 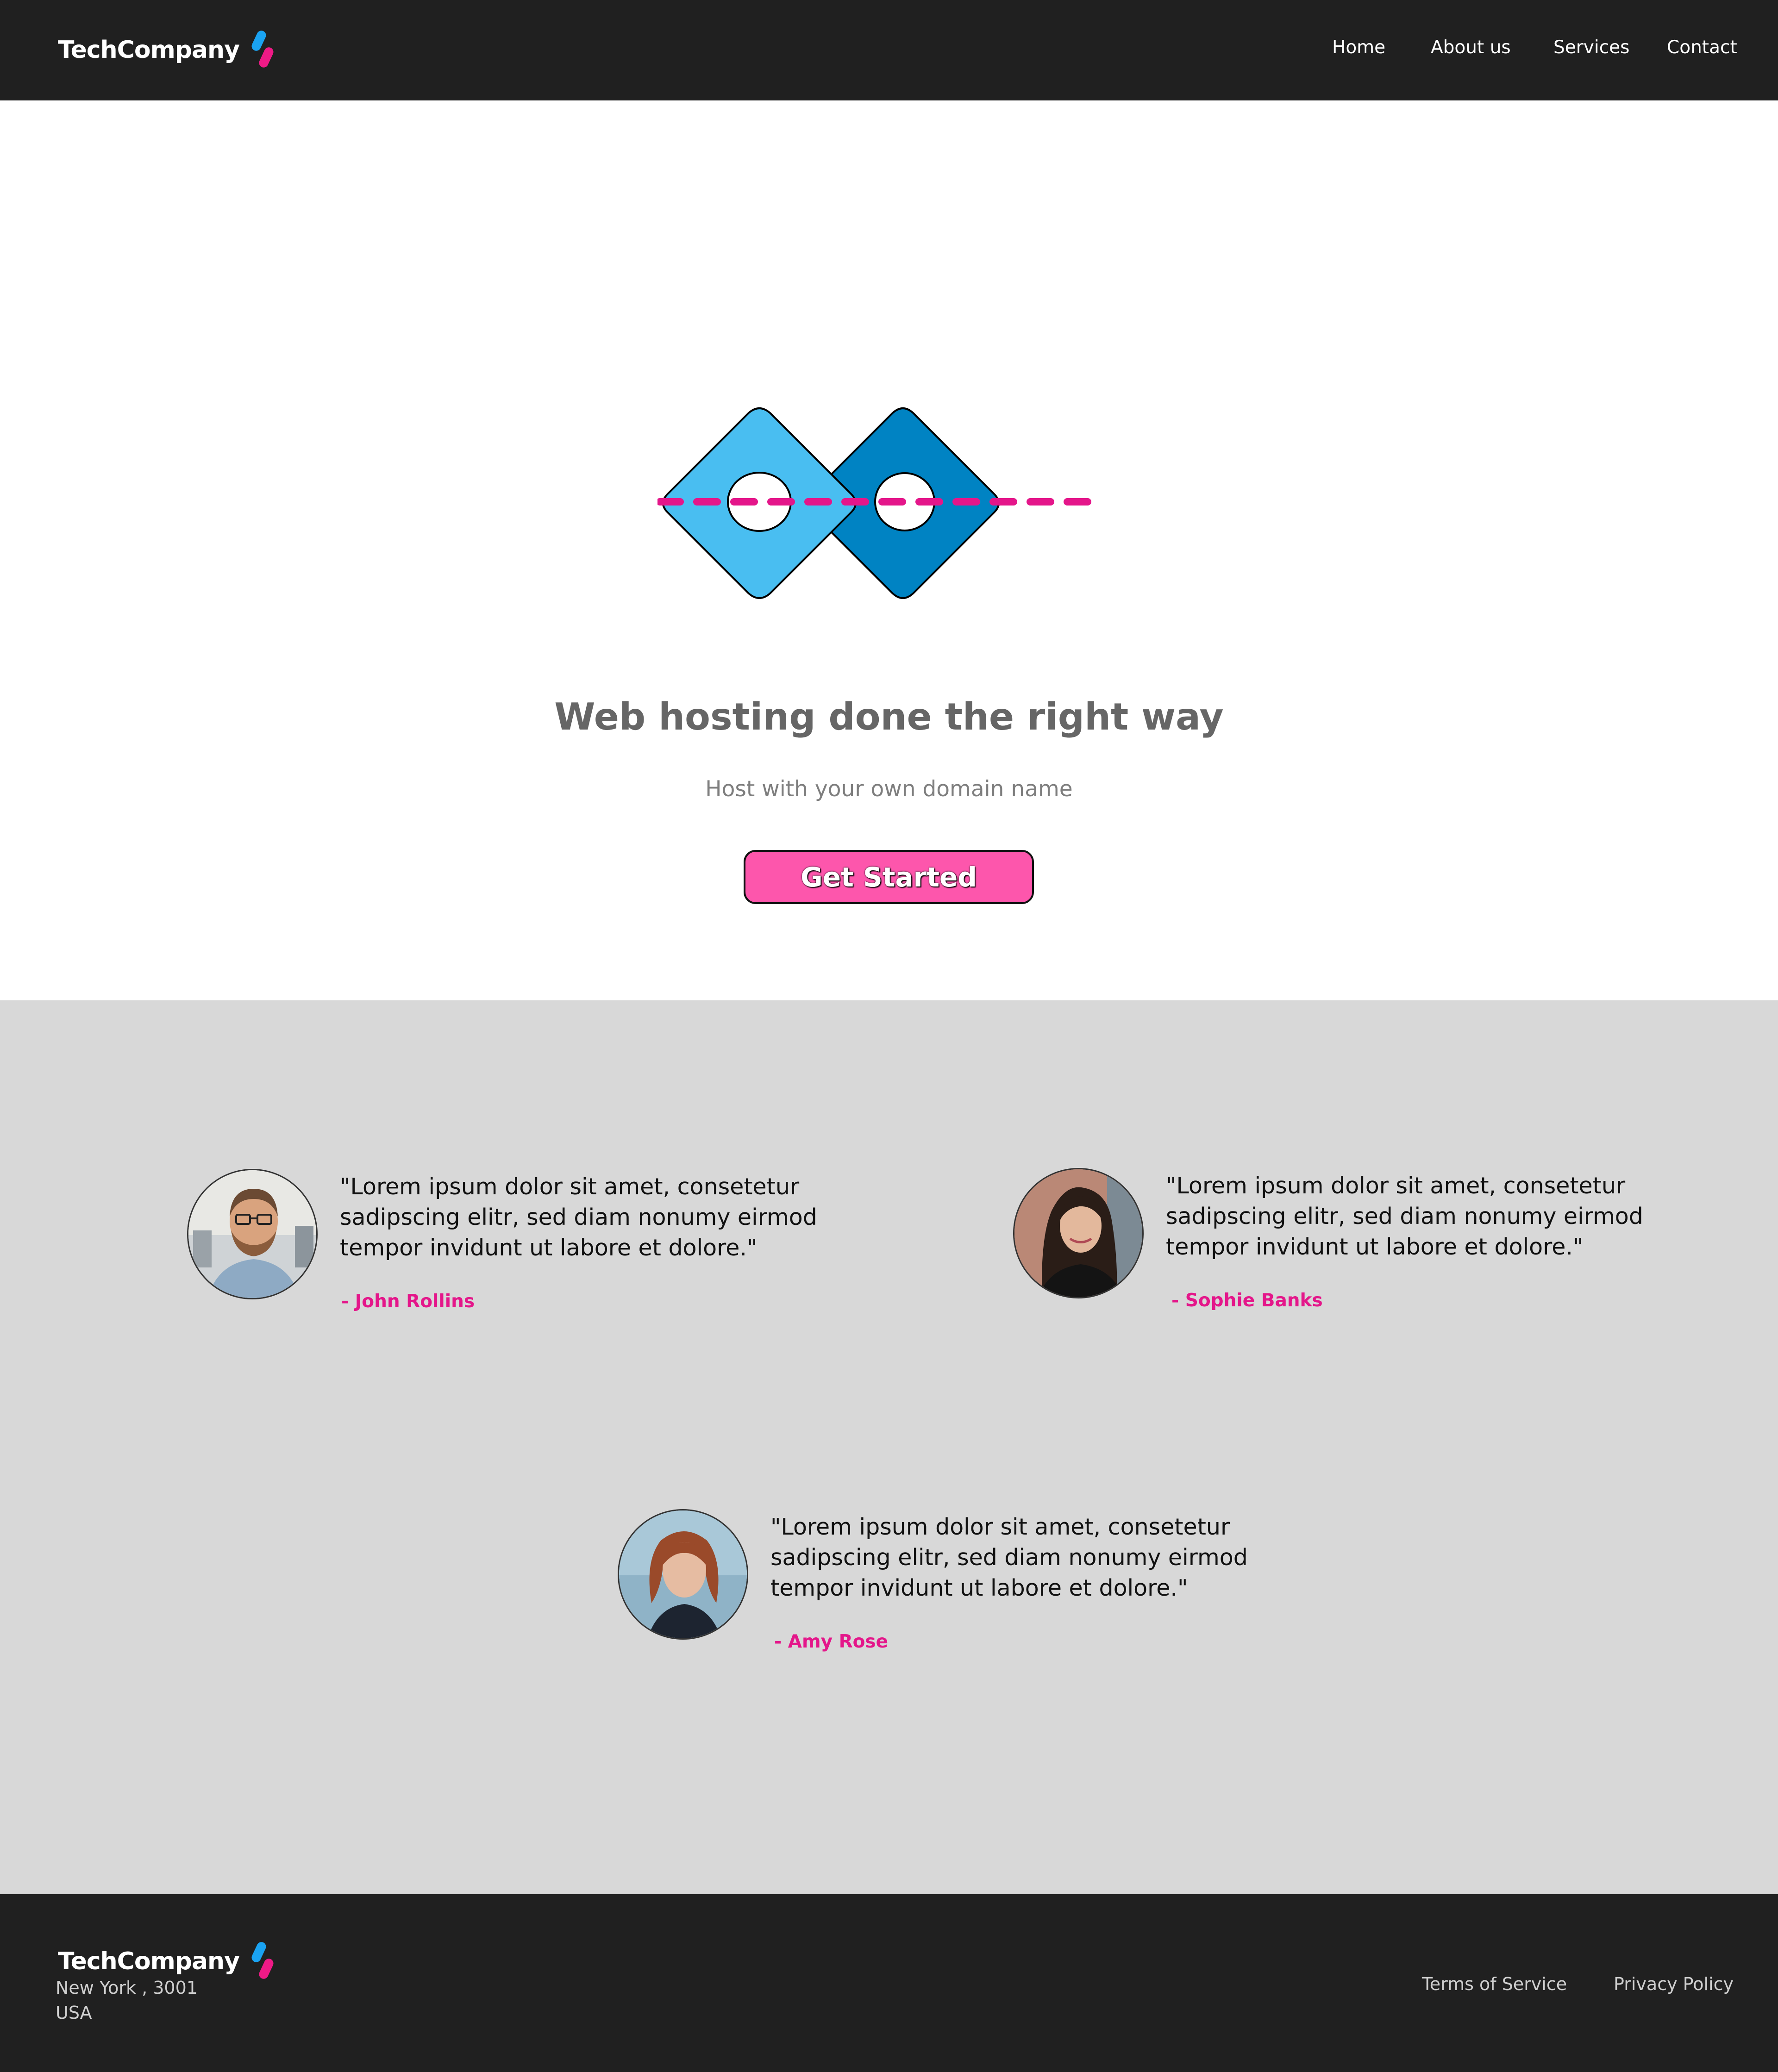 What do you see at coordinates (889, 789) in the screenshot?
I see `hero-subtitle: Host with your own domain name` at bounding box center [889, 789].